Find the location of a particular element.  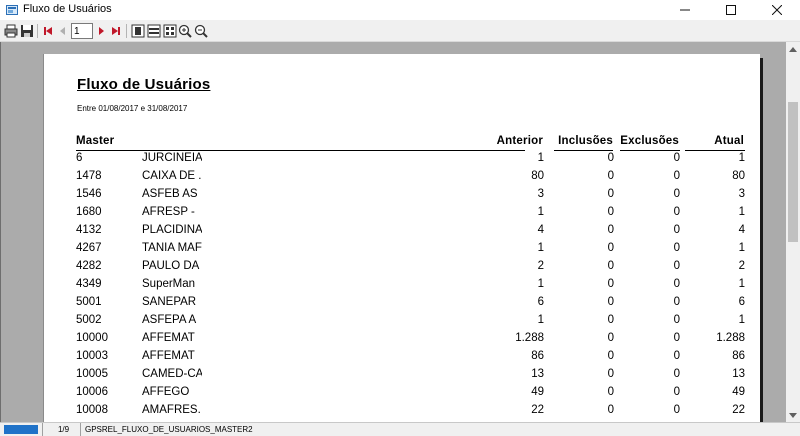

maximize-button is located at coordinates (731, 10).